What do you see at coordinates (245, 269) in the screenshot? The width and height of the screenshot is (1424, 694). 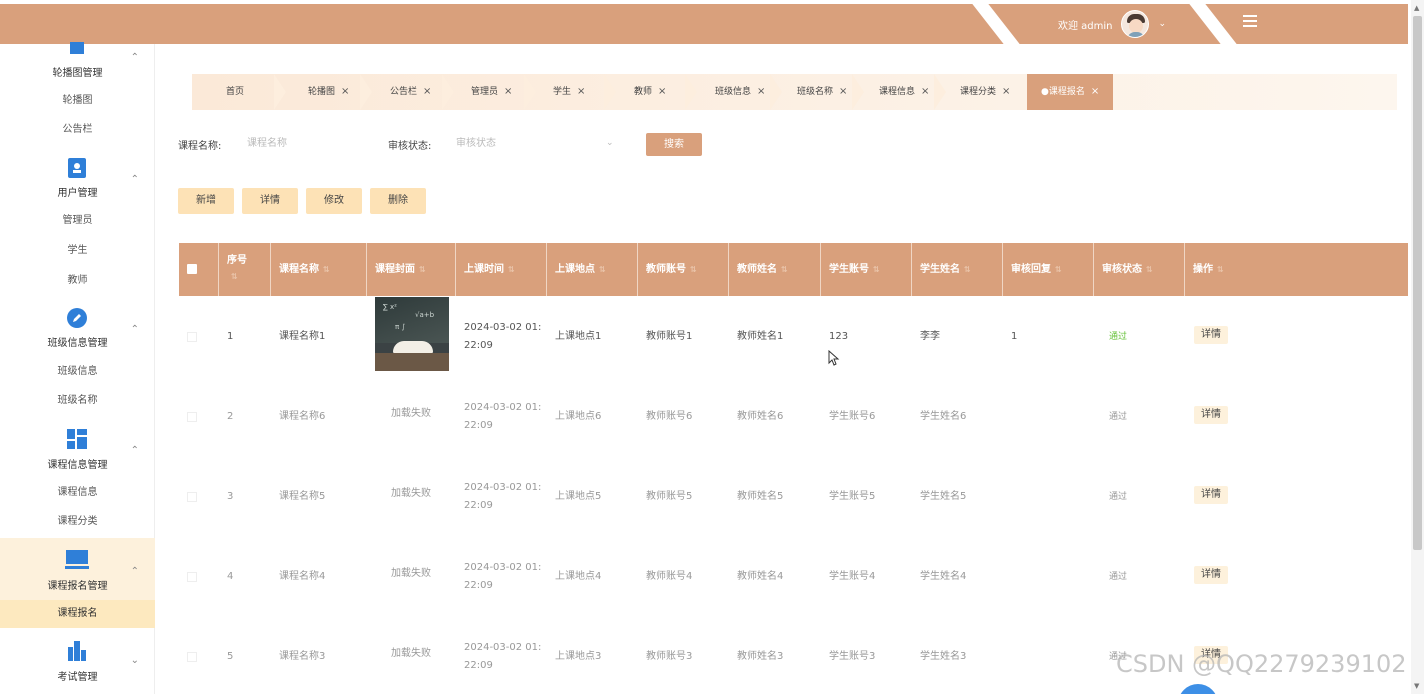 I see `column-header: 序号 ⇅` at bounding box center [245, 269].